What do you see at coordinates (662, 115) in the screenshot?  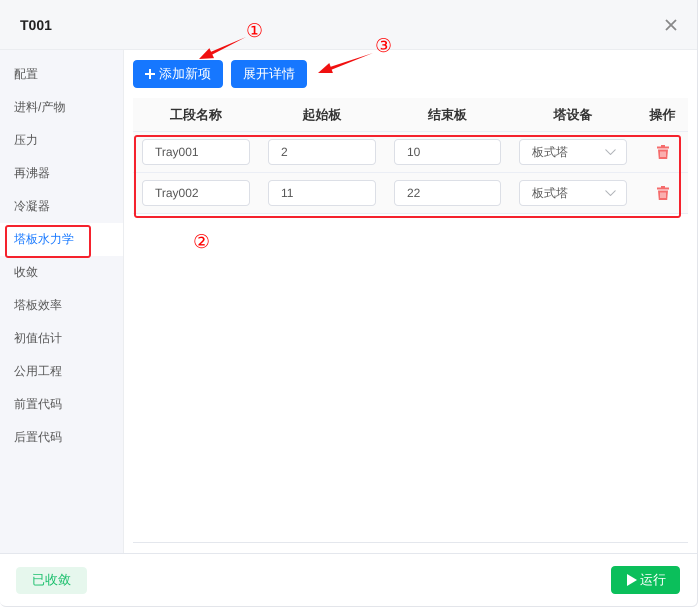 I see `column-header: 操作` at bounding box center [662, 115].